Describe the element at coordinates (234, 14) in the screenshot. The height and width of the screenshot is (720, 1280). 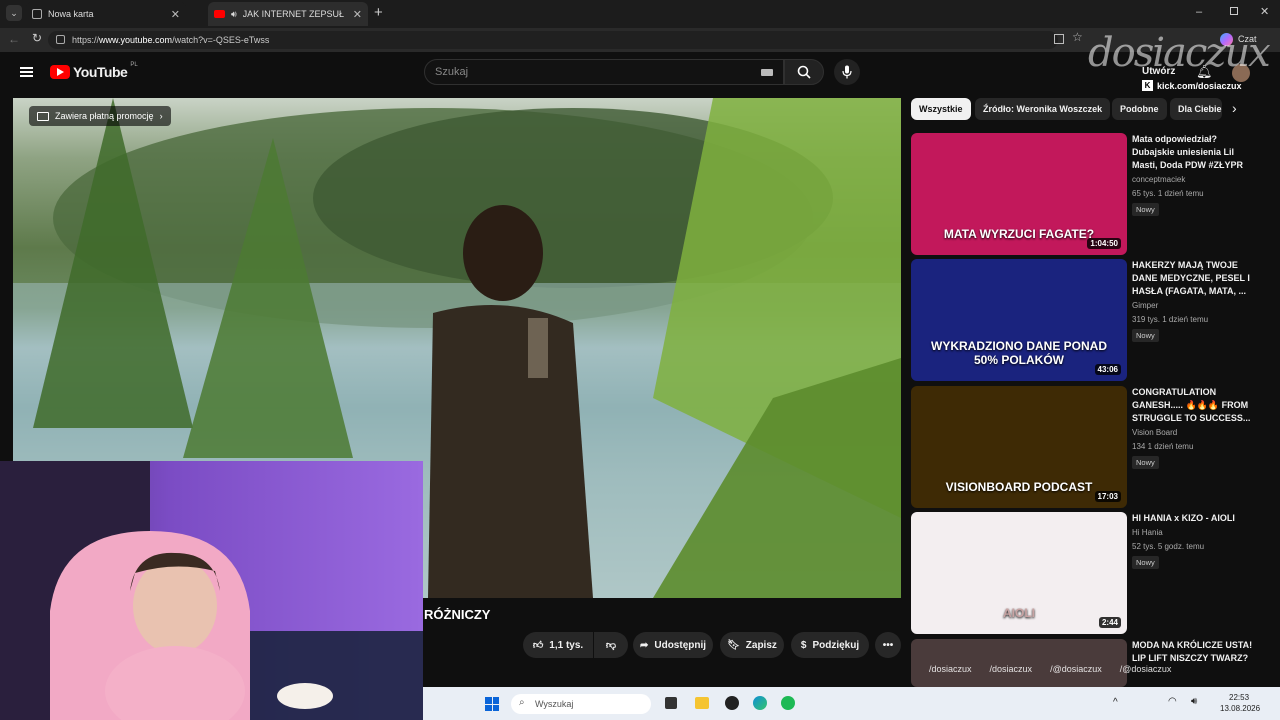
I see `speaker-icon: 🔊︎` at that location.